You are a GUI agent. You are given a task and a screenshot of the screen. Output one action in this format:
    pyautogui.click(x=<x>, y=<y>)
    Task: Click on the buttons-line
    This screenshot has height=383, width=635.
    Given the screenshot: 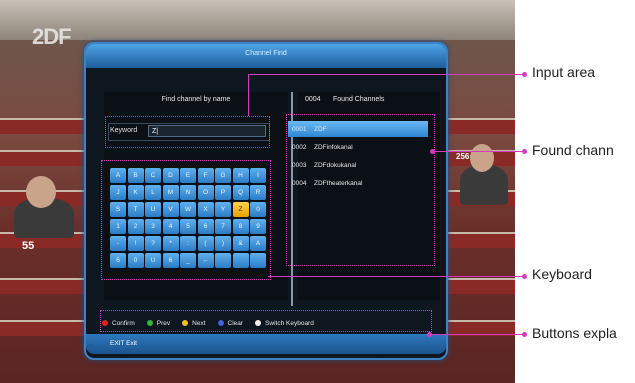 What is the action you would take?
    pyautogui.click(x=477, y=334)
    